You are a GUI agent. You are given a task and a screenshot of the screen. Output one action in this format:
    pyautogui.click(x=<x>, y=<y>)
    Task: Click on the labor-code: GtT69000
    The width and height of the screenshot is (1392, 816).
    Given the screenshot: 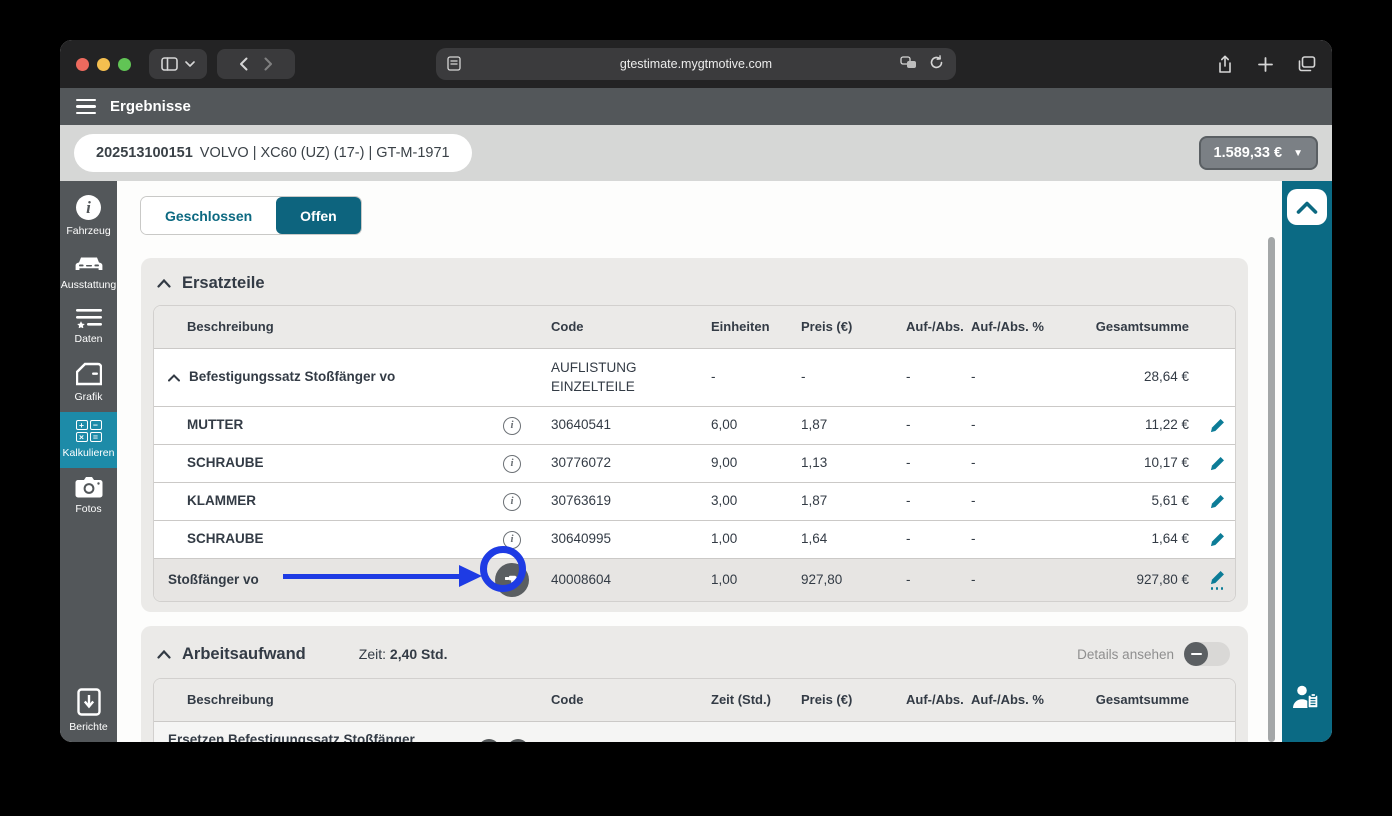 What is the action you would take?
    pyautogui.click(x=619, y=739)
    